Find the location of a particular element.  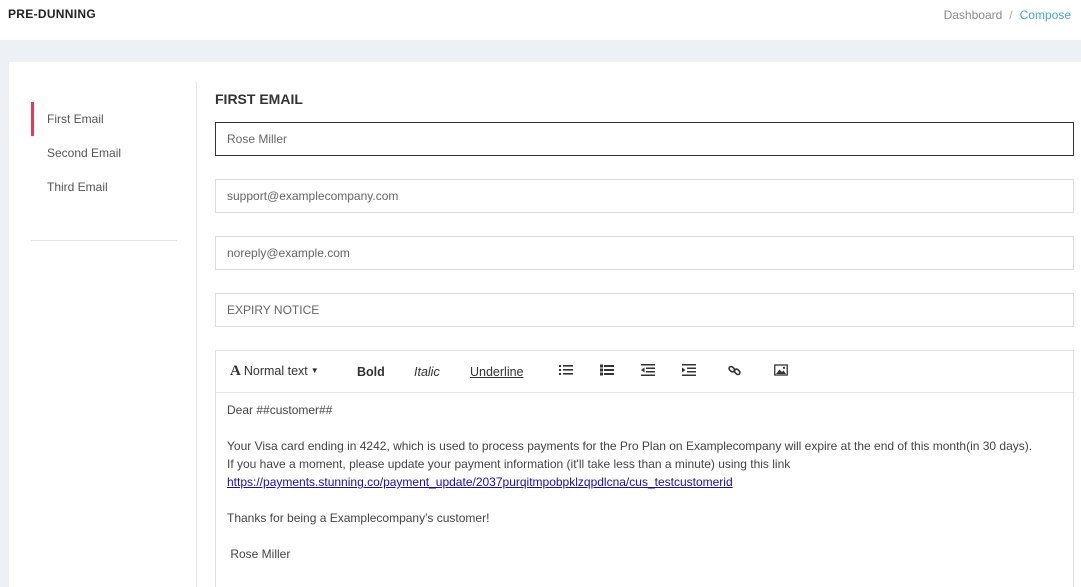

bold-button: Bold is located at coordinates (371, 372).